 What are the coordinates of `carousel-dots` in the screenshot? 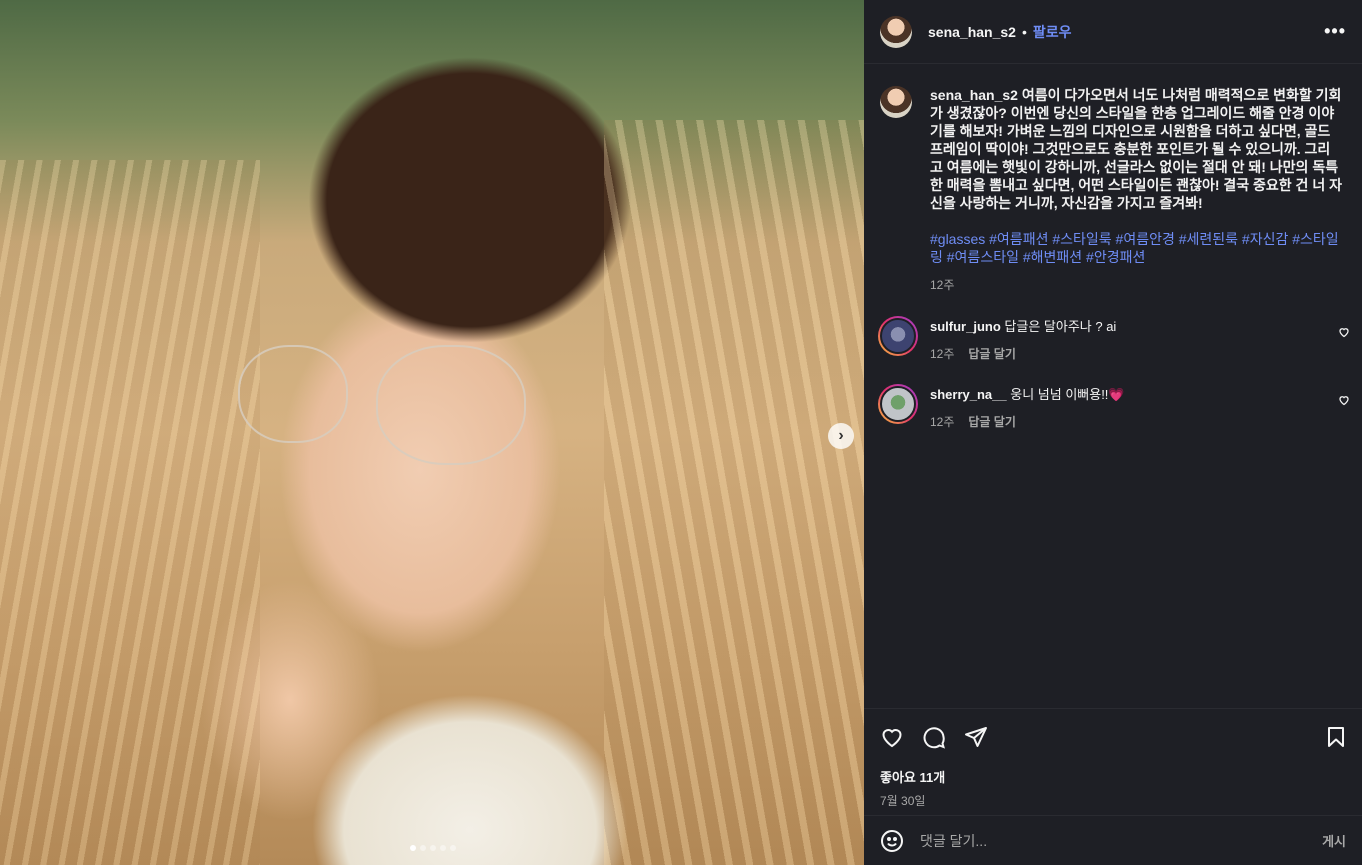 It's located at (433, 848).